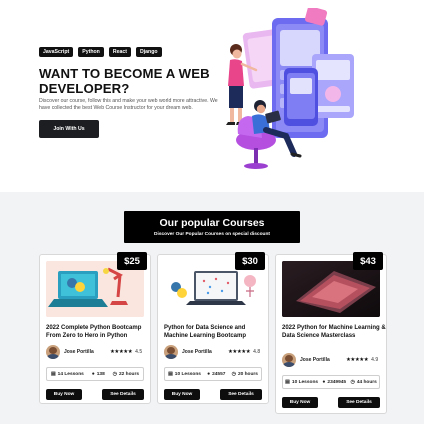 The image size is (424, 424). What do you see at coordinates (69, 129) in the screenshot?
I see `join-with-us-button: Join With Us` at bounding box center [69, 129].